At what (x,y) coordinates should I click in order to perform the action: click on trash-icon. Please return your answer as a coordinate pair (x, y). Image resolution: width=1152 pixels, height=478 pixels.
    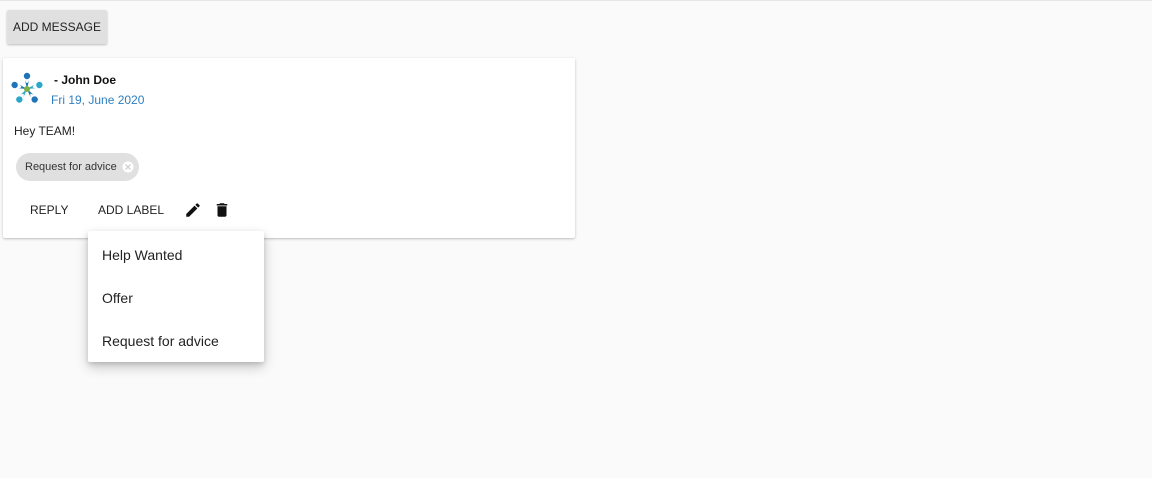
    Looking at the image, I should click on (222, 210).